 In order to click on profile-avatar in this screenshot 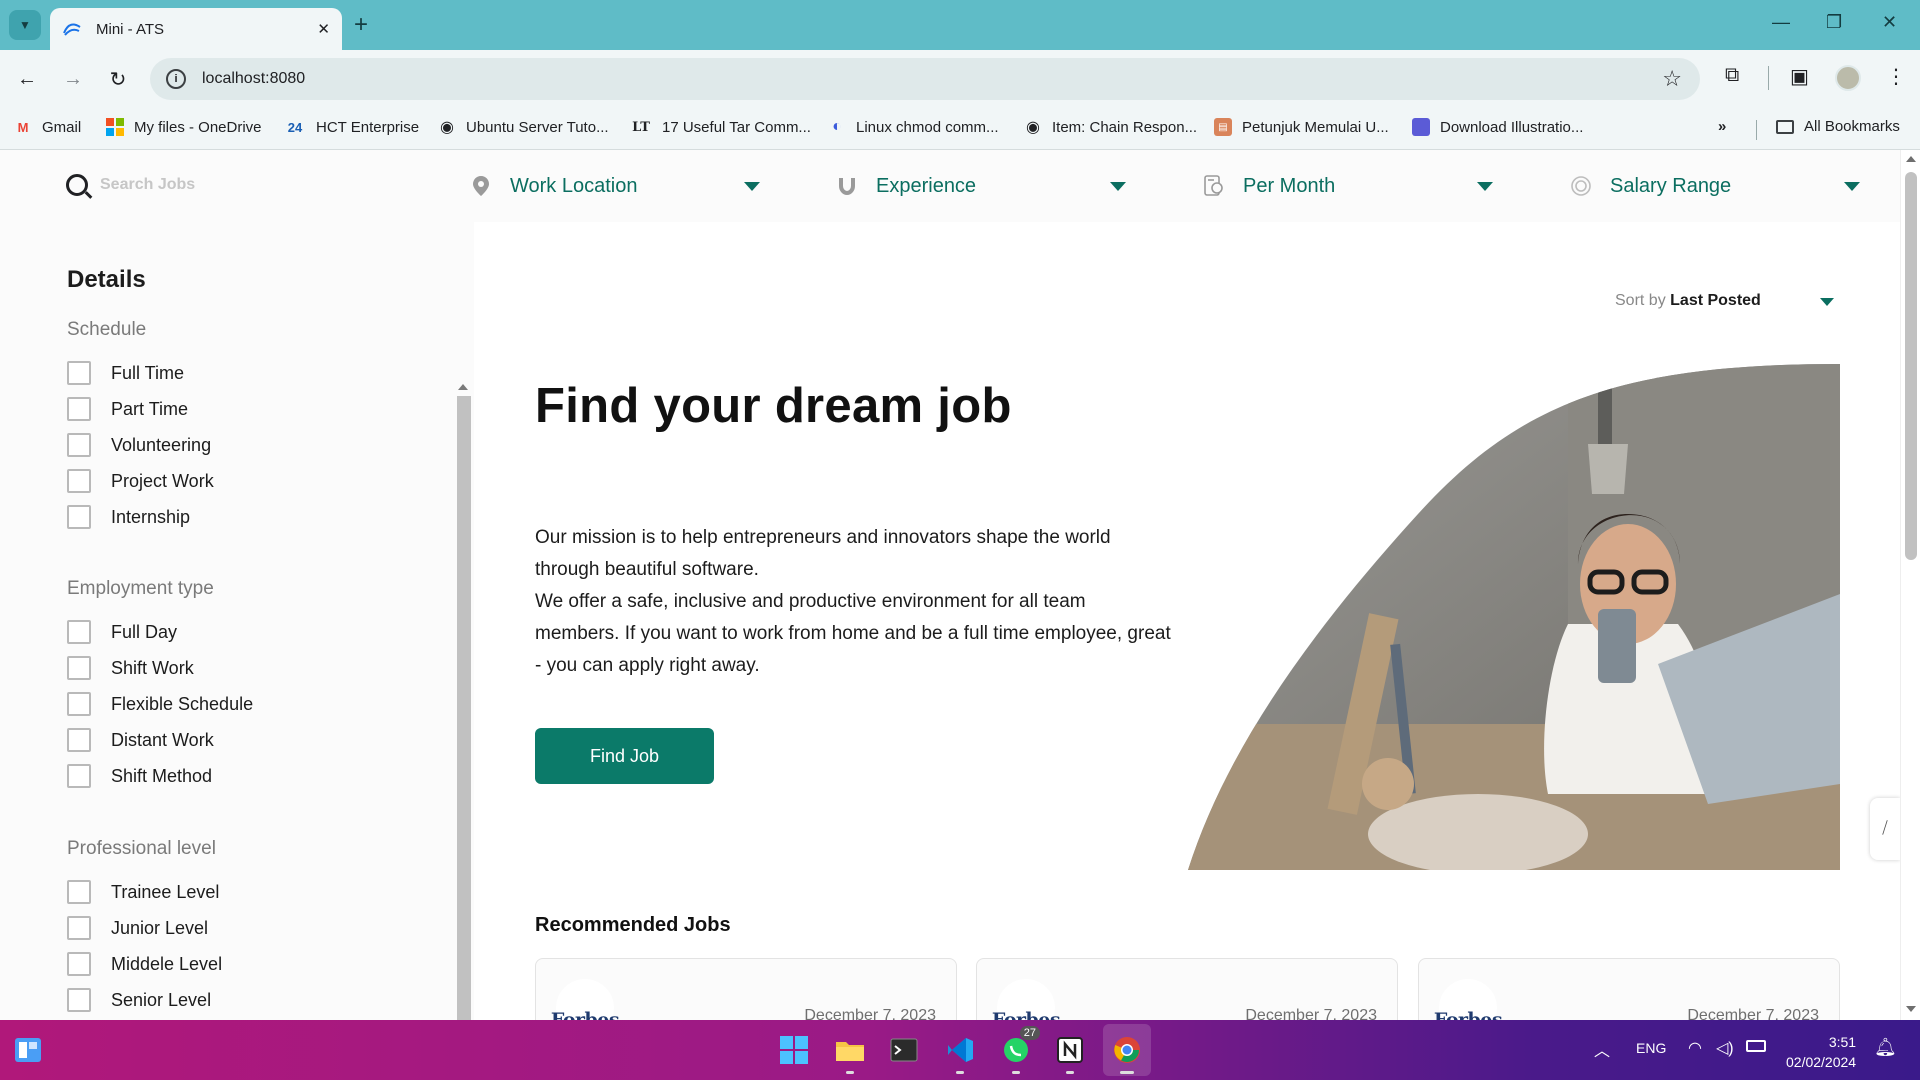, I will do `click(1848, 78)`.